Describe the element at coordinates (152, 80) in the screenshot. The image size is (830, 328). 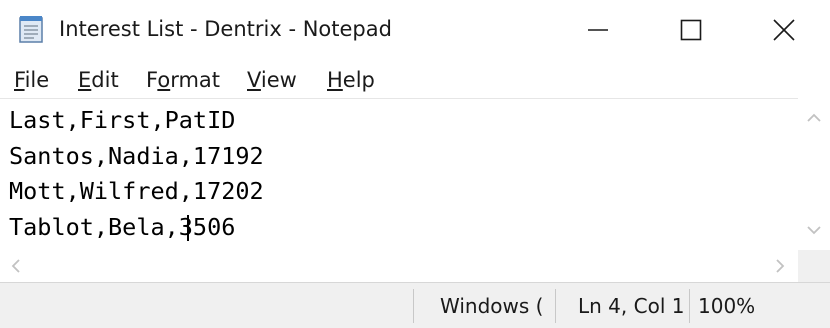
I see `menu-format-prefix: F` at that location.